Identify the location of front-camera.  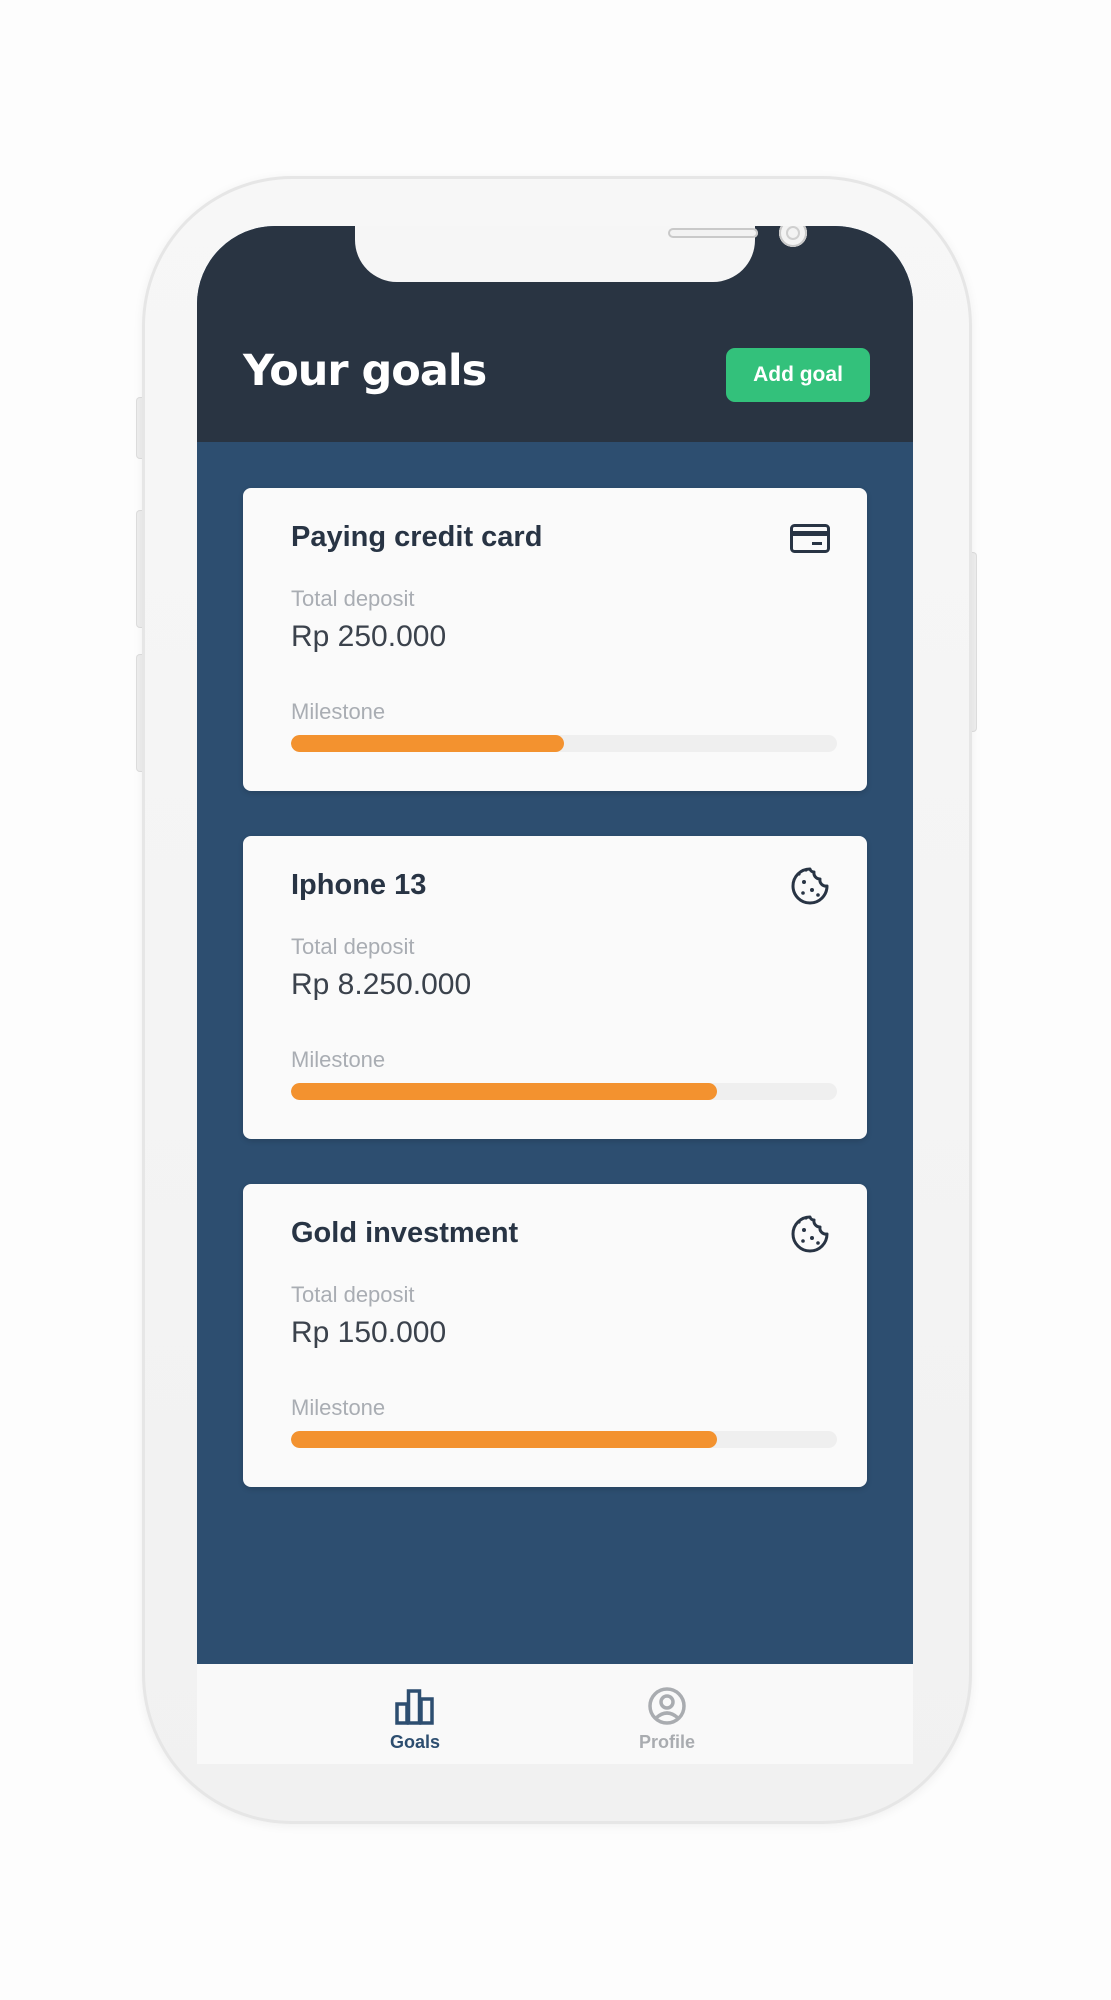
(793, 236).